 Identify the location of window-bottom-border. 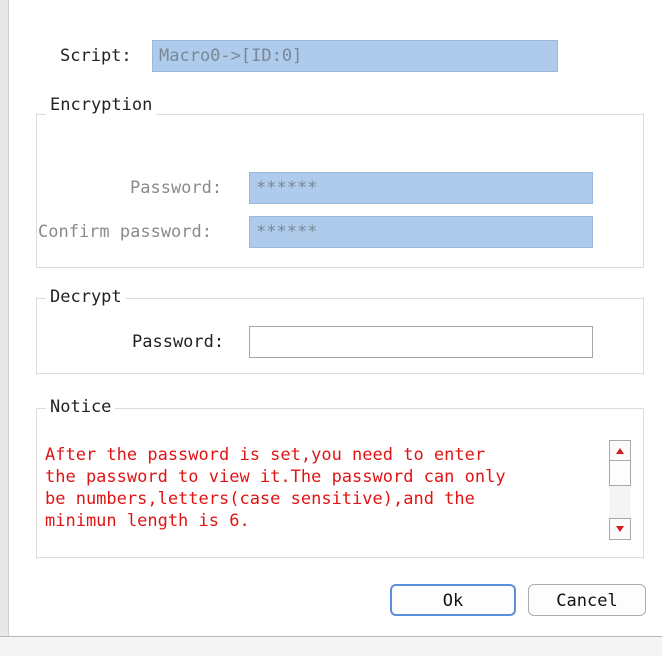
(331, 646).